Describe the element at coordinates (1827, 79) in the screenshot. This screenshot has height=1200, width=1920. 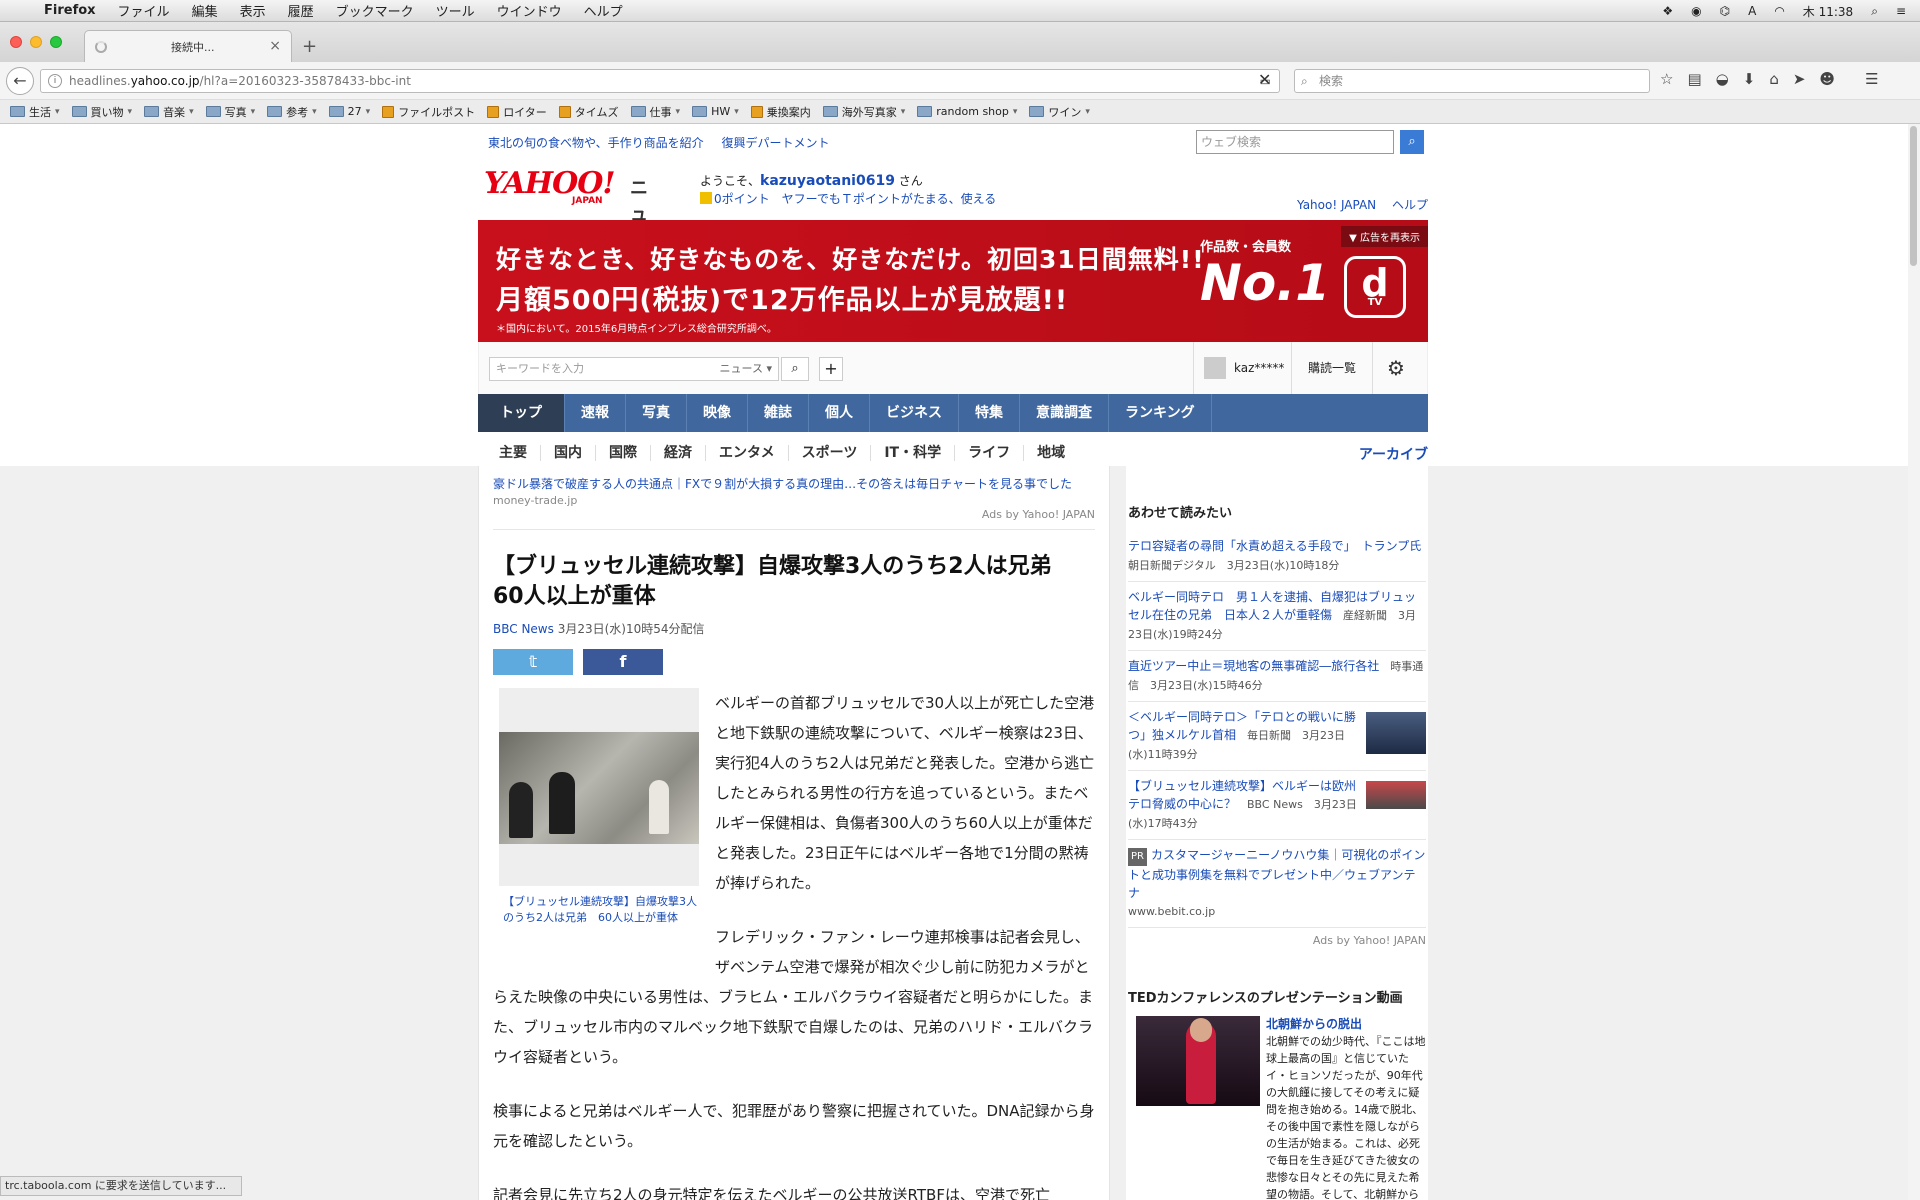
I see `chat-icon: ☻` at that location.